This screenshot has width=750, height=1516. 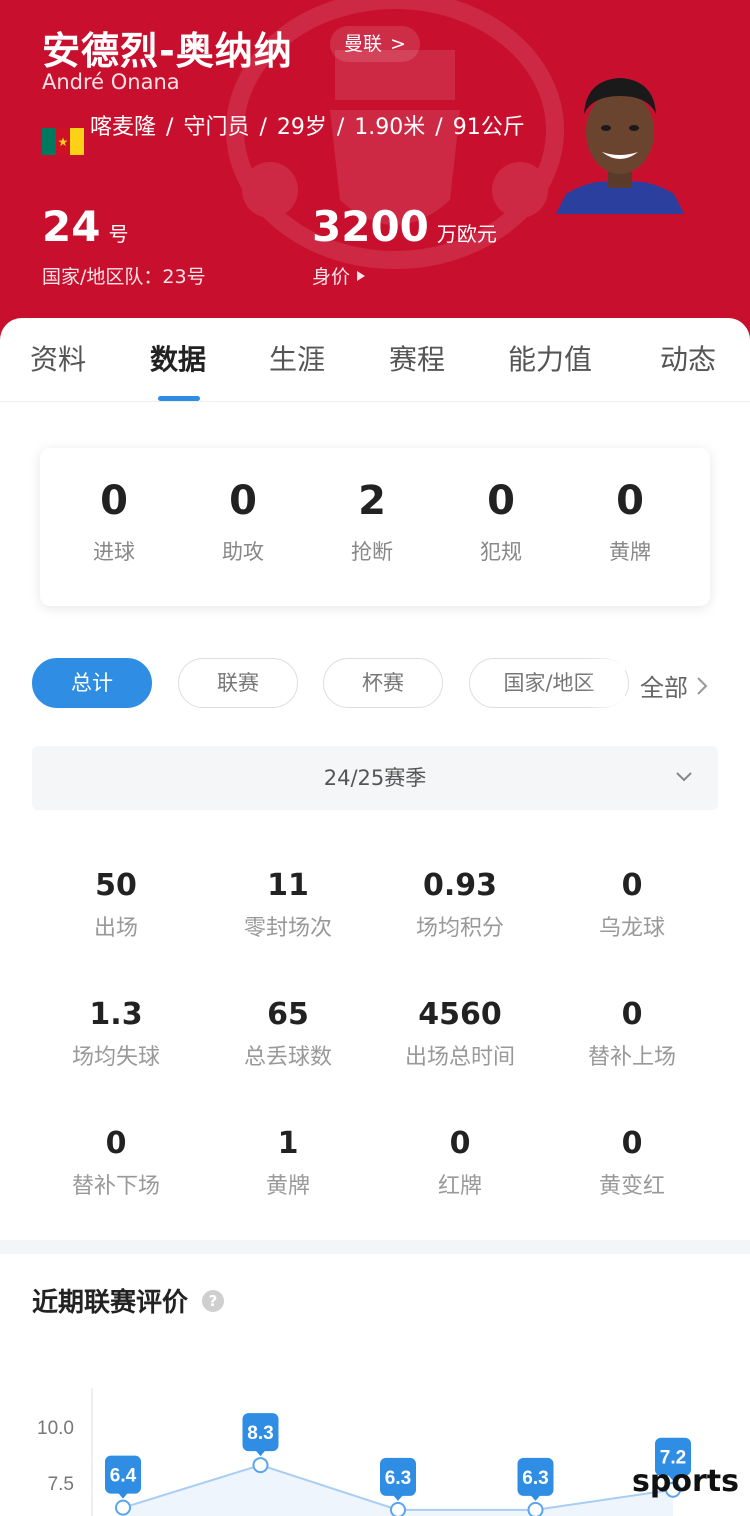 What do you see at coordinates (459, 1162) in the screenshot?
I see `stat-red-cards: 0 红牌` at bounding box center [459, 1162].